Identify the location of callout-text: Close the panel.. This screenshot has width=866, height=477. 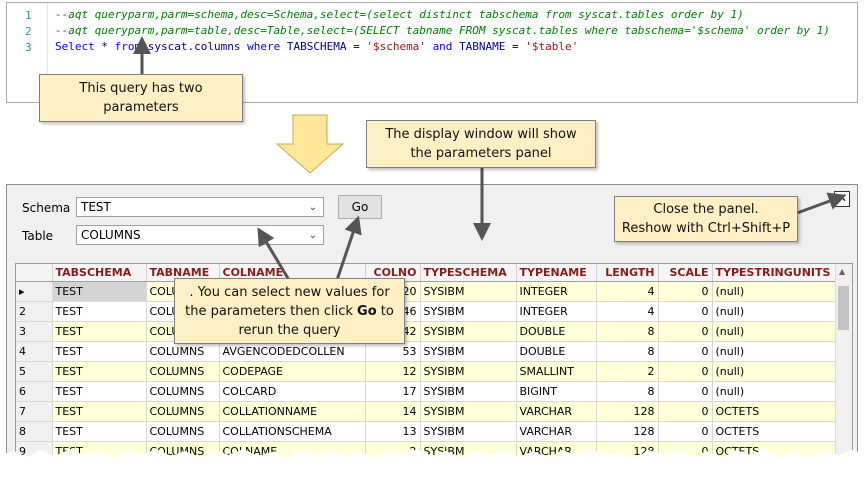
(706, 209).